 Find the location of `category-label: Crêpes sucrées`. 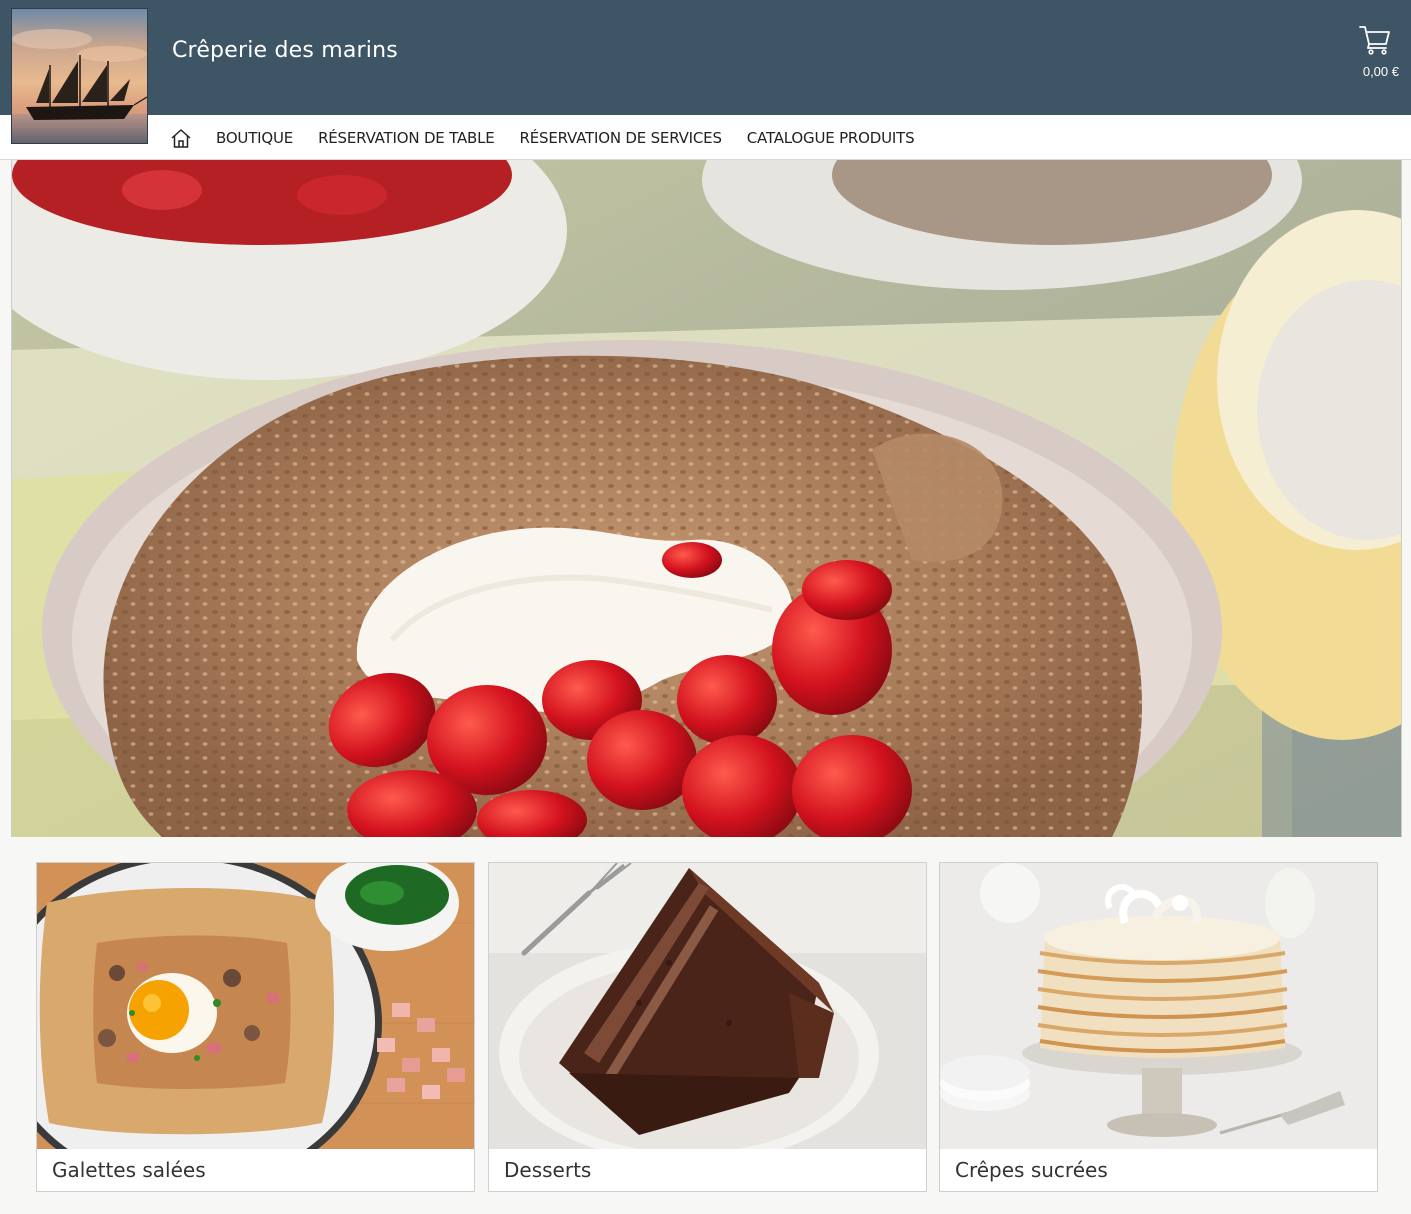

category-label: Crêpes sucrées is located at coordinates (1031, 1170).